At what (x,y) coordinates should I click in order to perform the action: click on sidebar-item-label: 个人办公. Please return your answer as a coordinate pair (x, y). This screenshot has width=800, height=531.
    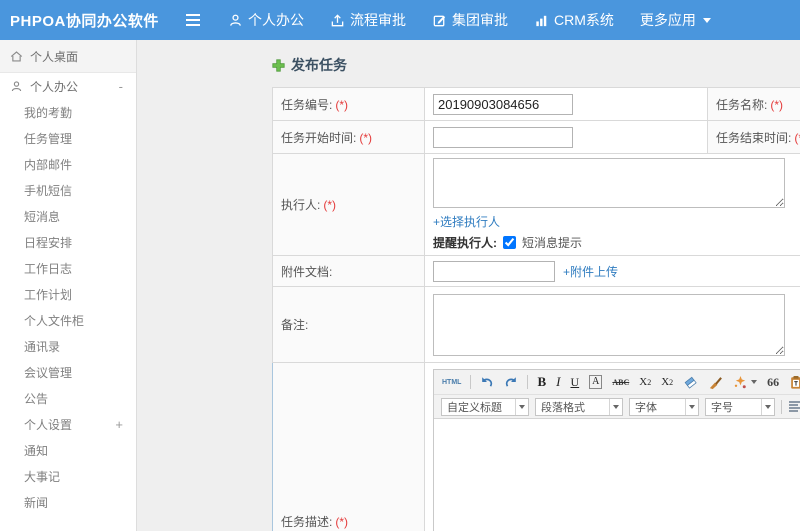
    Looking at the image, I should click on (54, 86).